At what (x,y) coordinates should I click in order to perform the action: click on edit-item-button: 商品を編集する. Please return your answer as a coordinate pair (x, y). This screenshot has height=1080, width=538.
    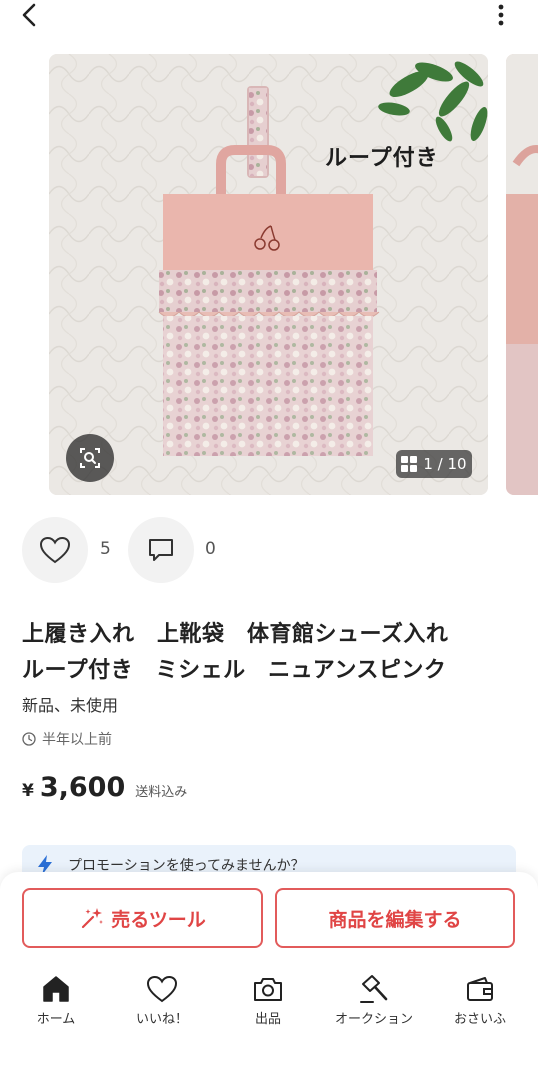
    Looking at the image, I should click on (395, 918).